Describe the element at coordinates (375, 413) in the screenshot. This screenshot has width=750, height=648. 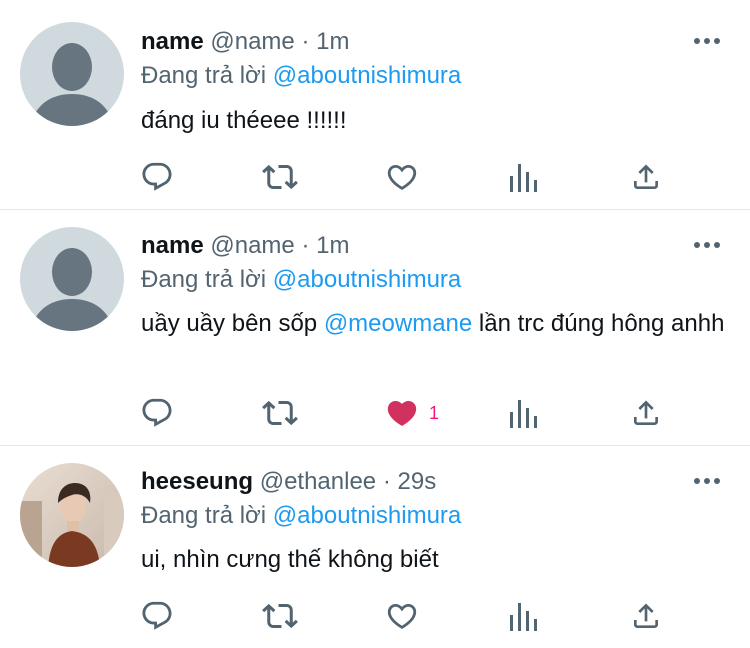
I see `action-bar: 1` at that location.